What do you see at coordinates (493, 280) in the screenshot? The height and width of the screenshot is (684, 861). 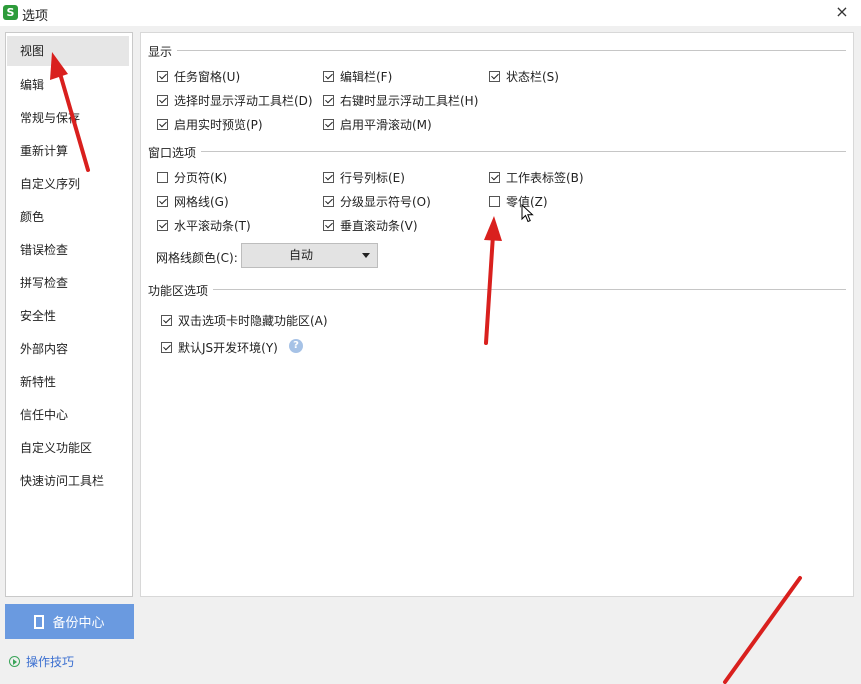 I see `arrow-to-zero-values` at bounding box center [493, 280].